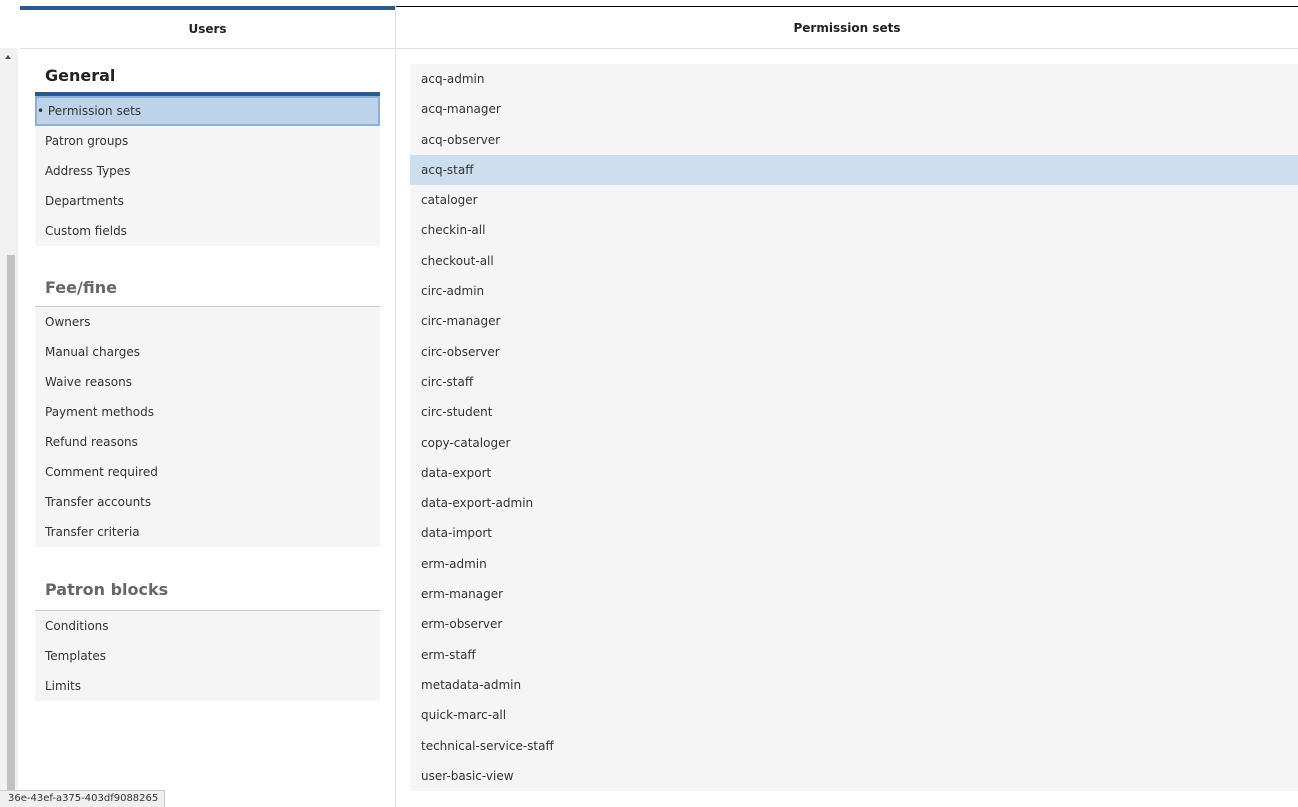  I want to click on permission-set-item: circ-staff, so click(854, 382).